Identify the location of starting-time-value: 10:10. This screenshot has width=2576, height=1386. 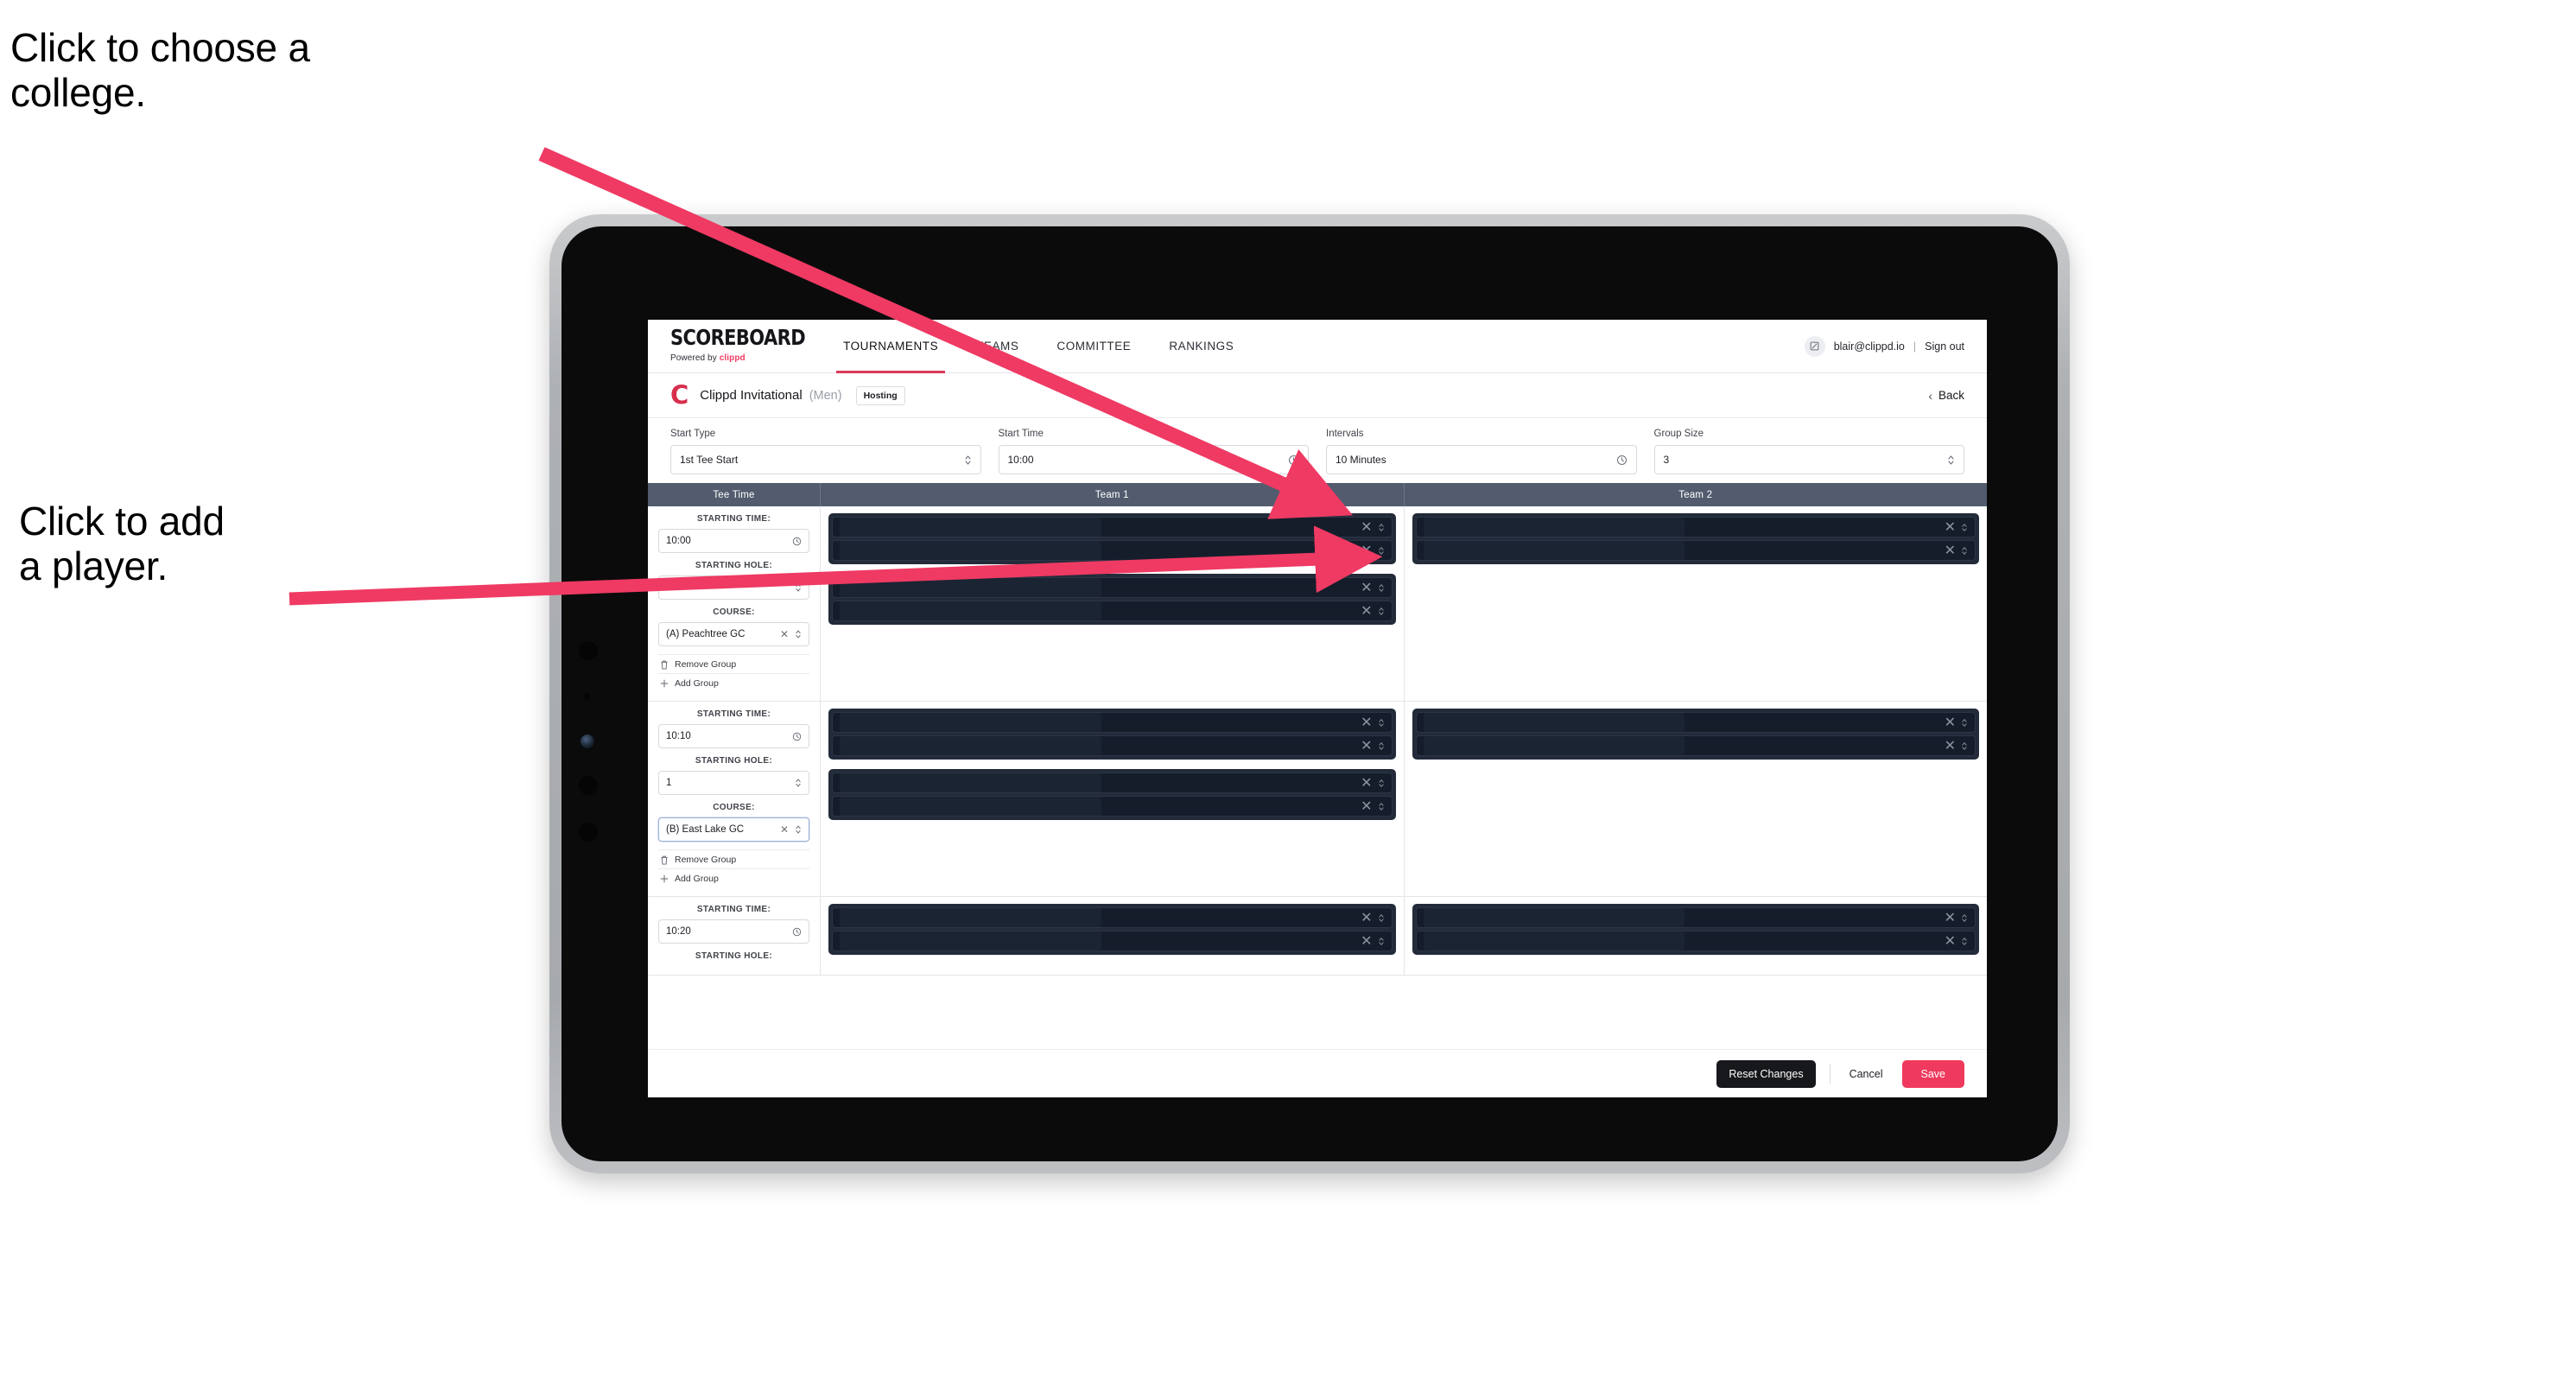
(678, 736).